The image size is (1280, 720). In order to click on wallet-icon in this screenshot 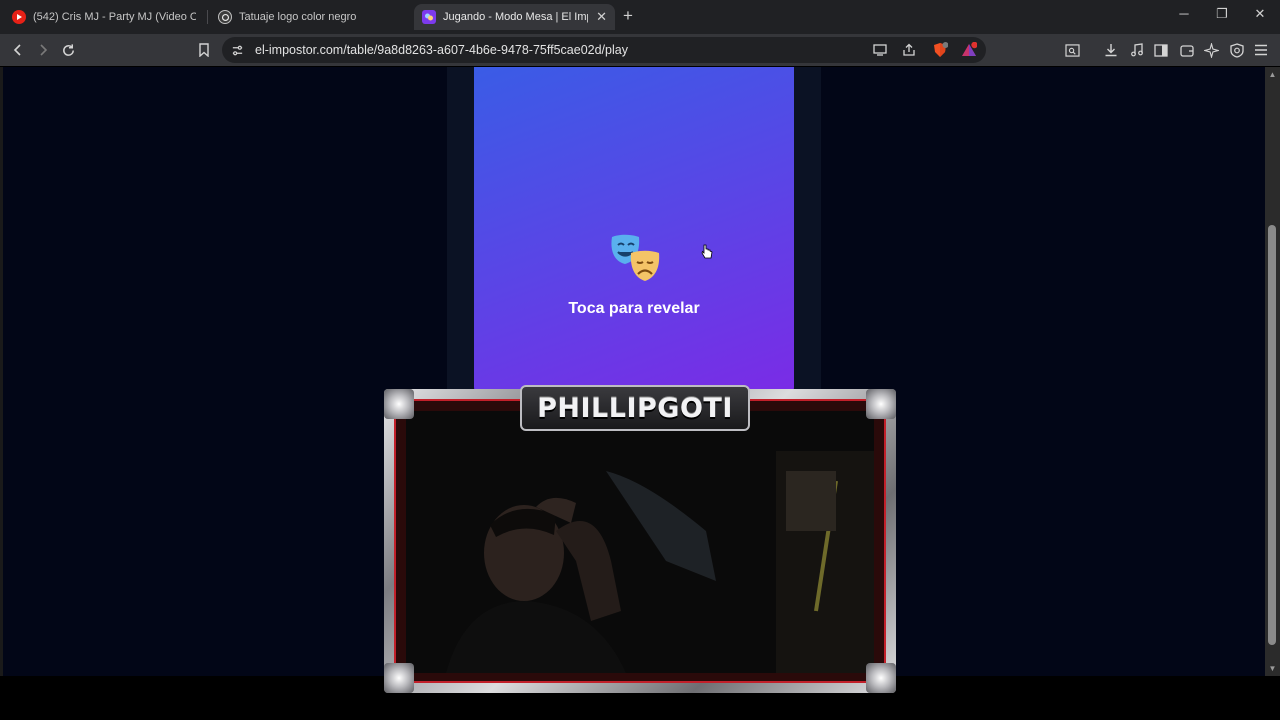, I will do `click(1187, 50)`.